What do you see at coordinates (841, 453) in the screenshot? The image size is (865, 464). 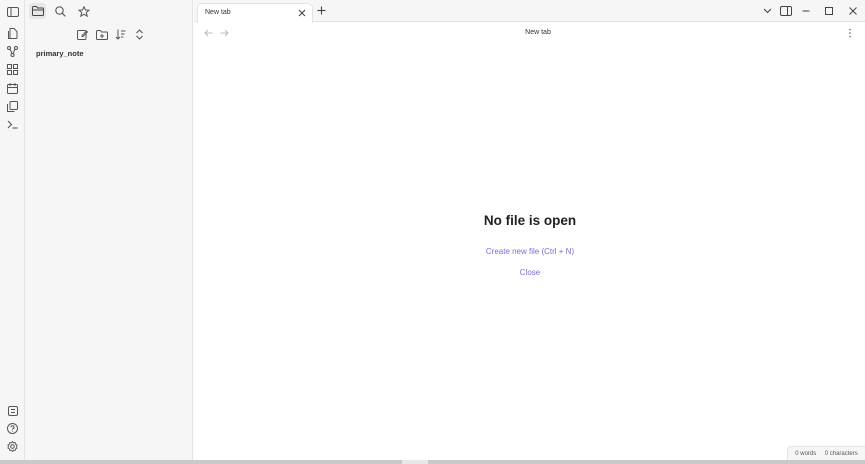 I see `character-count: 0 characters` at bounding box center [841, 453].